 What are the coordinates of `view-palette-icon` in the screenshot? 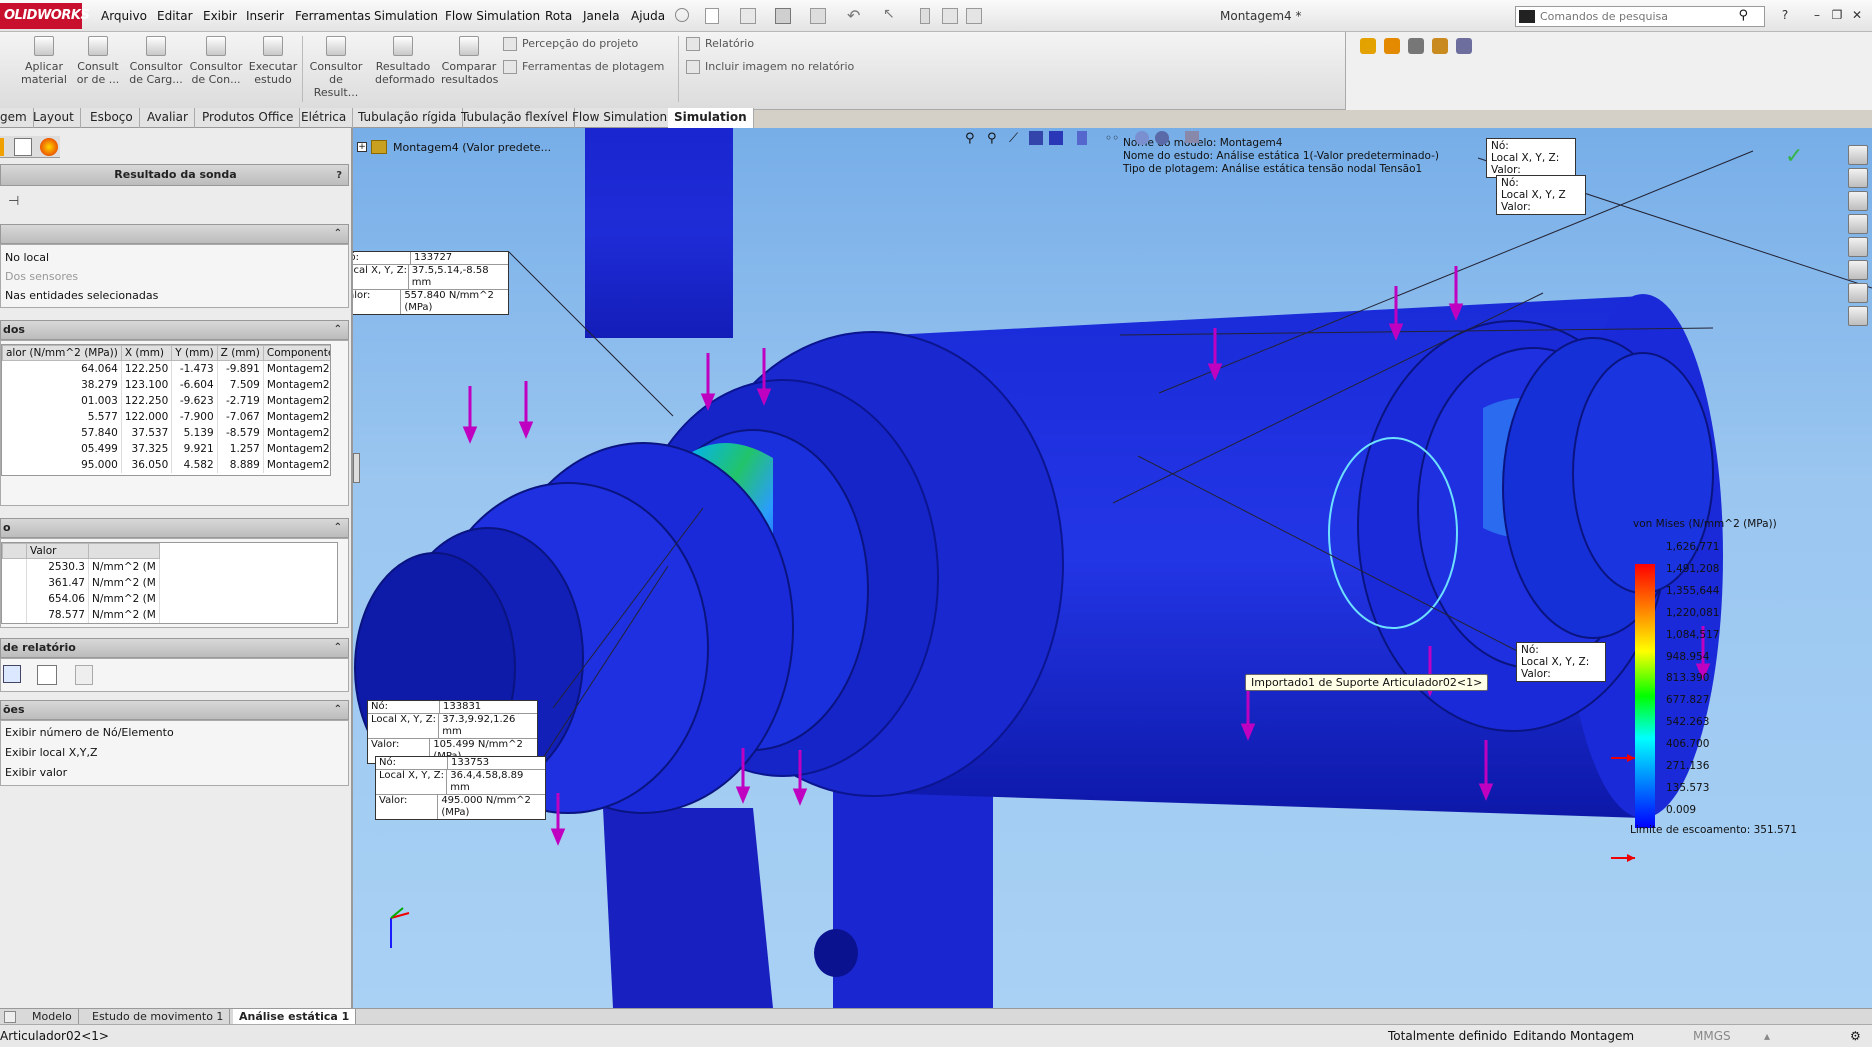 It's located at (1858, 247).